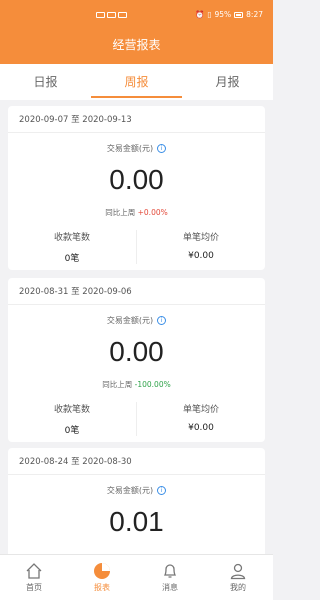 This screenshot has height=600, width=320. I want to click on bottom-nav: 首页 报表 消息 我的, so click(136, 577).